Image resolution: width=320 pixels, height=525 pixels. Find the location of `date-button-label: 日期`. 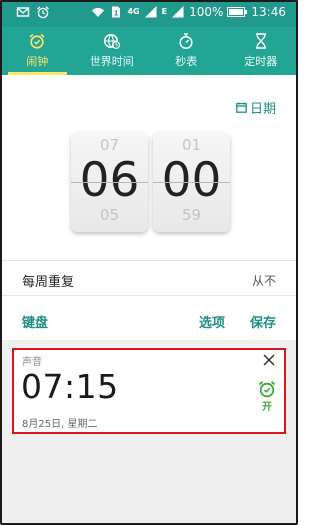

date-button-label: 日期 is located at coordinates (262, 109).